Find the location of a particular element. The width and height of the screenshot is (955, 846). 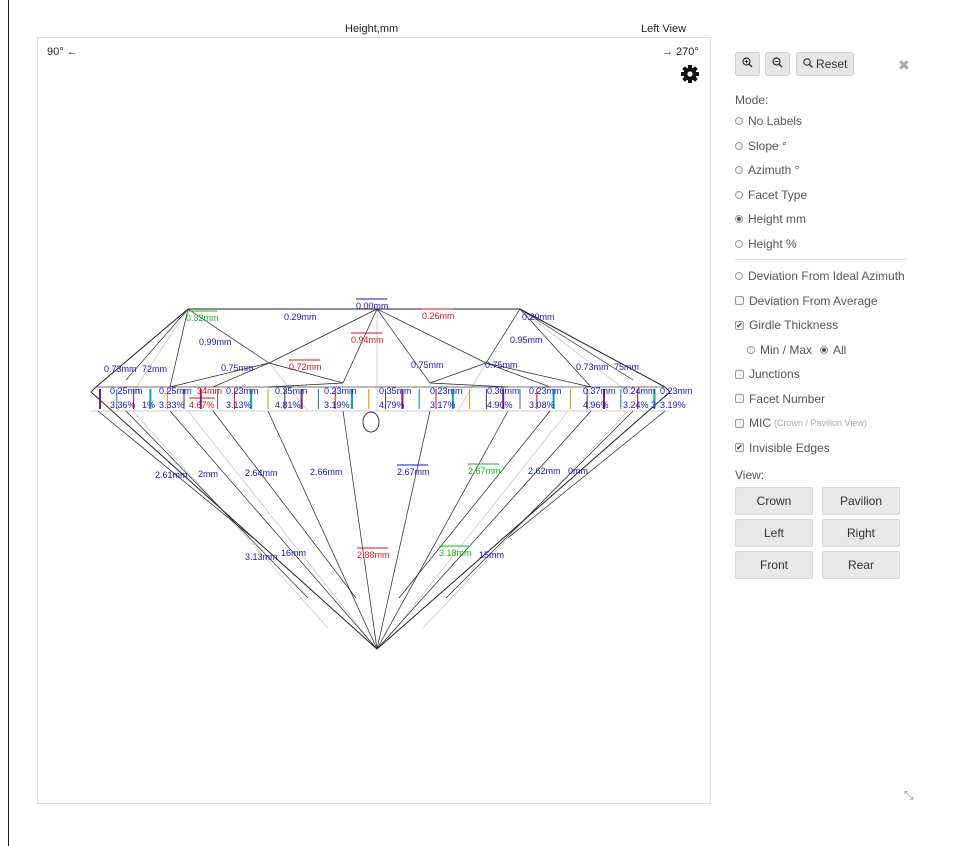

view-title: View: is located at coordinates (750, 475).